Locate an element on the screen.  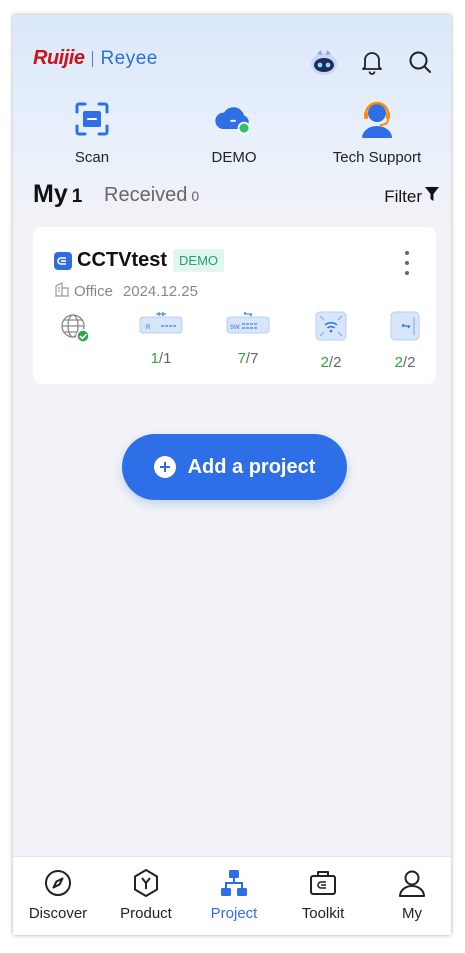
tab-my: My 1 is located at coordinates (57, 194).